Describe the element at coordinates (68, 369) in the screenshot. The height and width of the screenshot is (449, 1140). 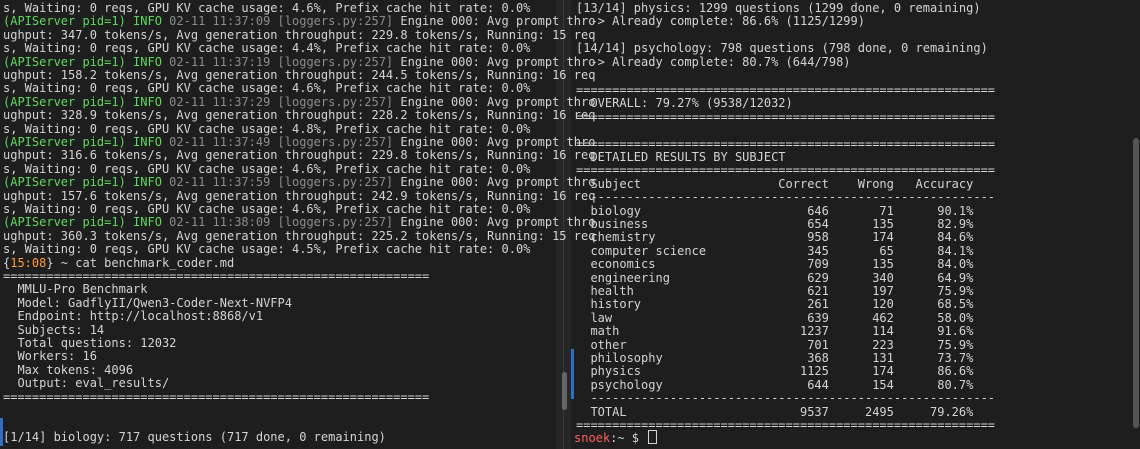
I see `benchmark-info-text: Max tokens: 4096` at that location.